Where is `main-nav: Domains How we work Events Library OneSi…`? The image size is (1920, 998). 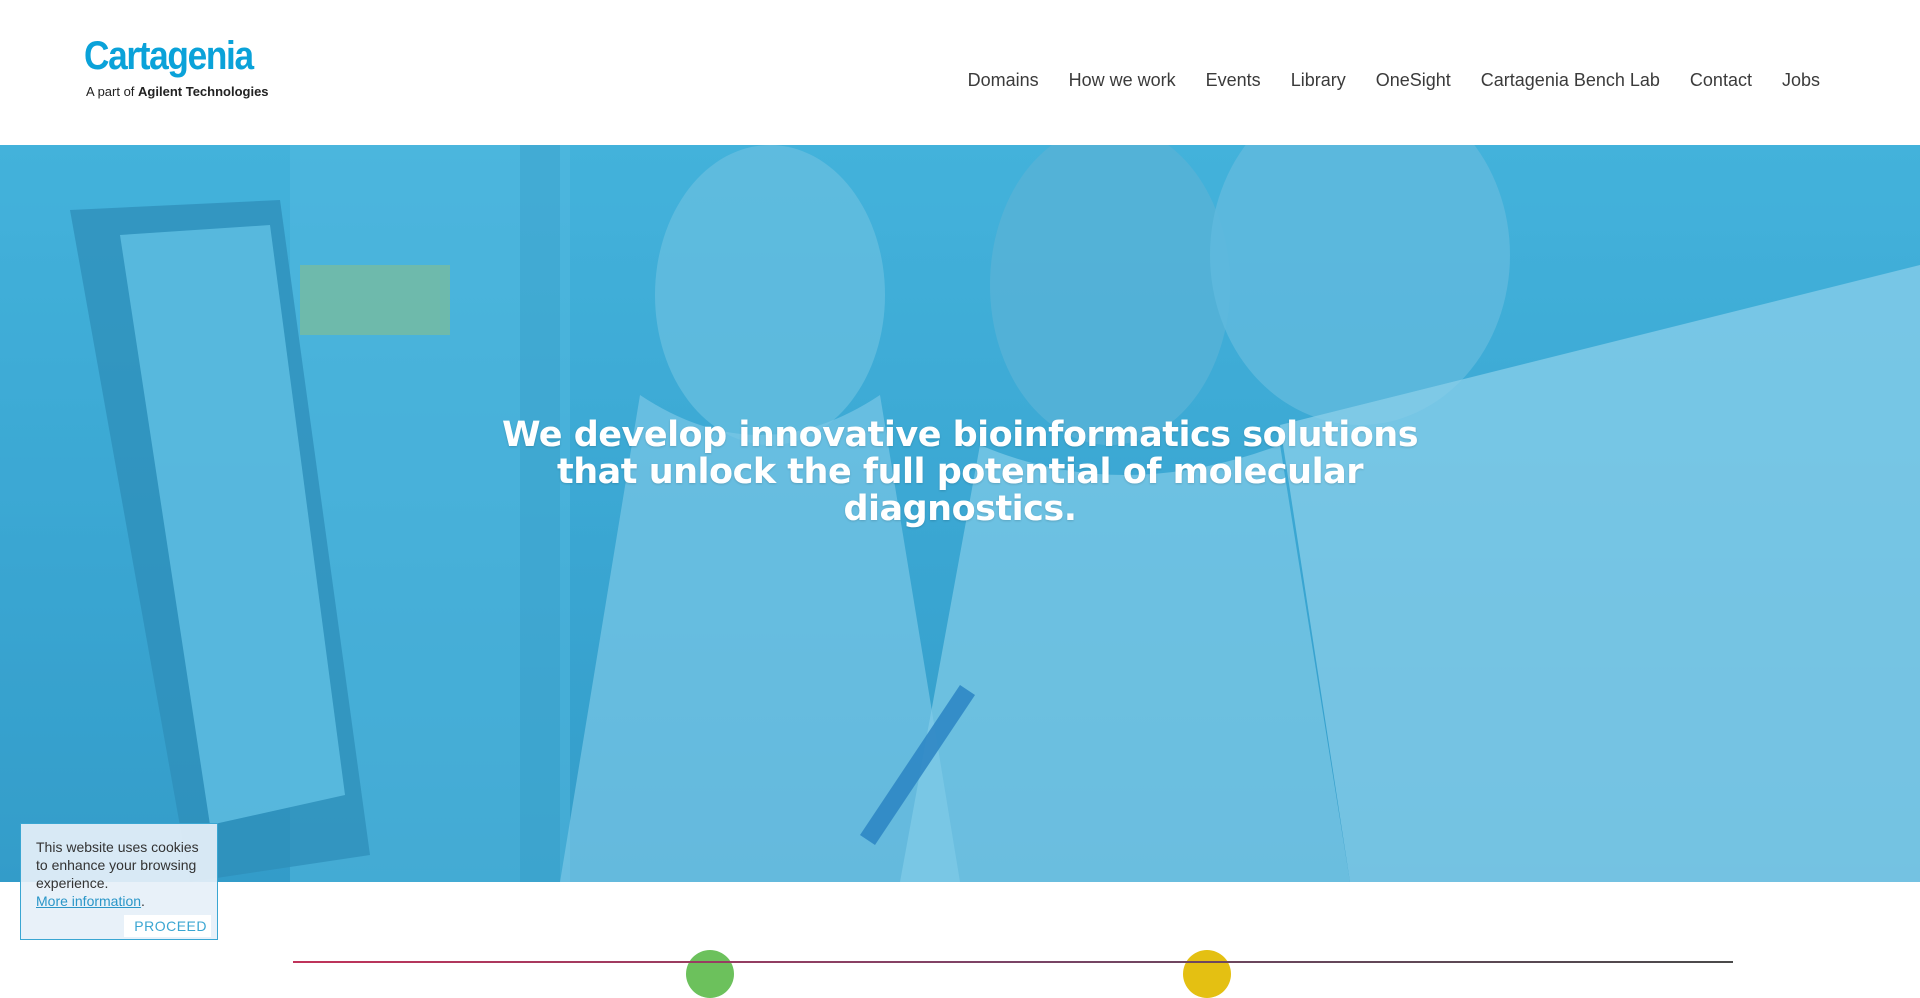
main-nav: Domains How we work Events Library OneSi… is located at coordinates (1394, 80).